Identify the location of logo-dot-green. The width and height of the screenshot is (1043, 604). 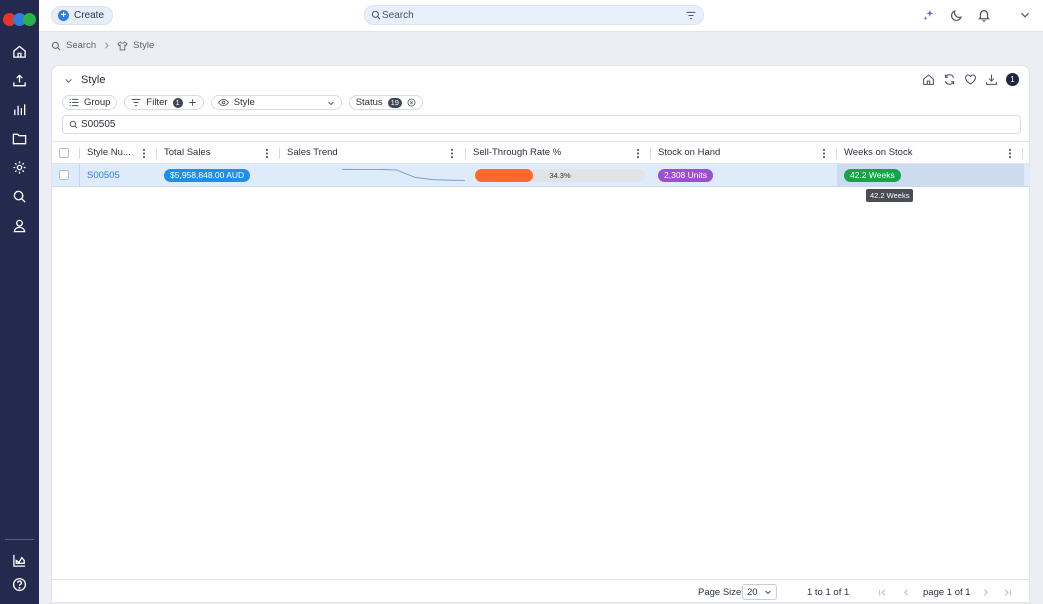
(29, 19).